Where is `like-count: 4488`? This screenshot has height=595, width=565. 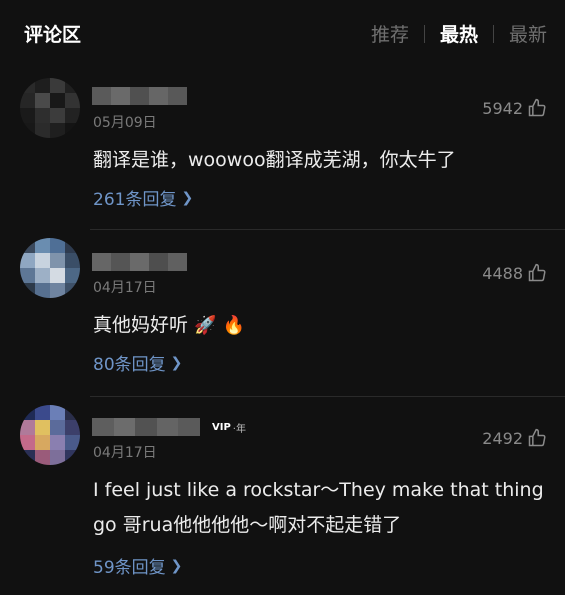 like-count: 4488 is located at coordinates (502, 273).